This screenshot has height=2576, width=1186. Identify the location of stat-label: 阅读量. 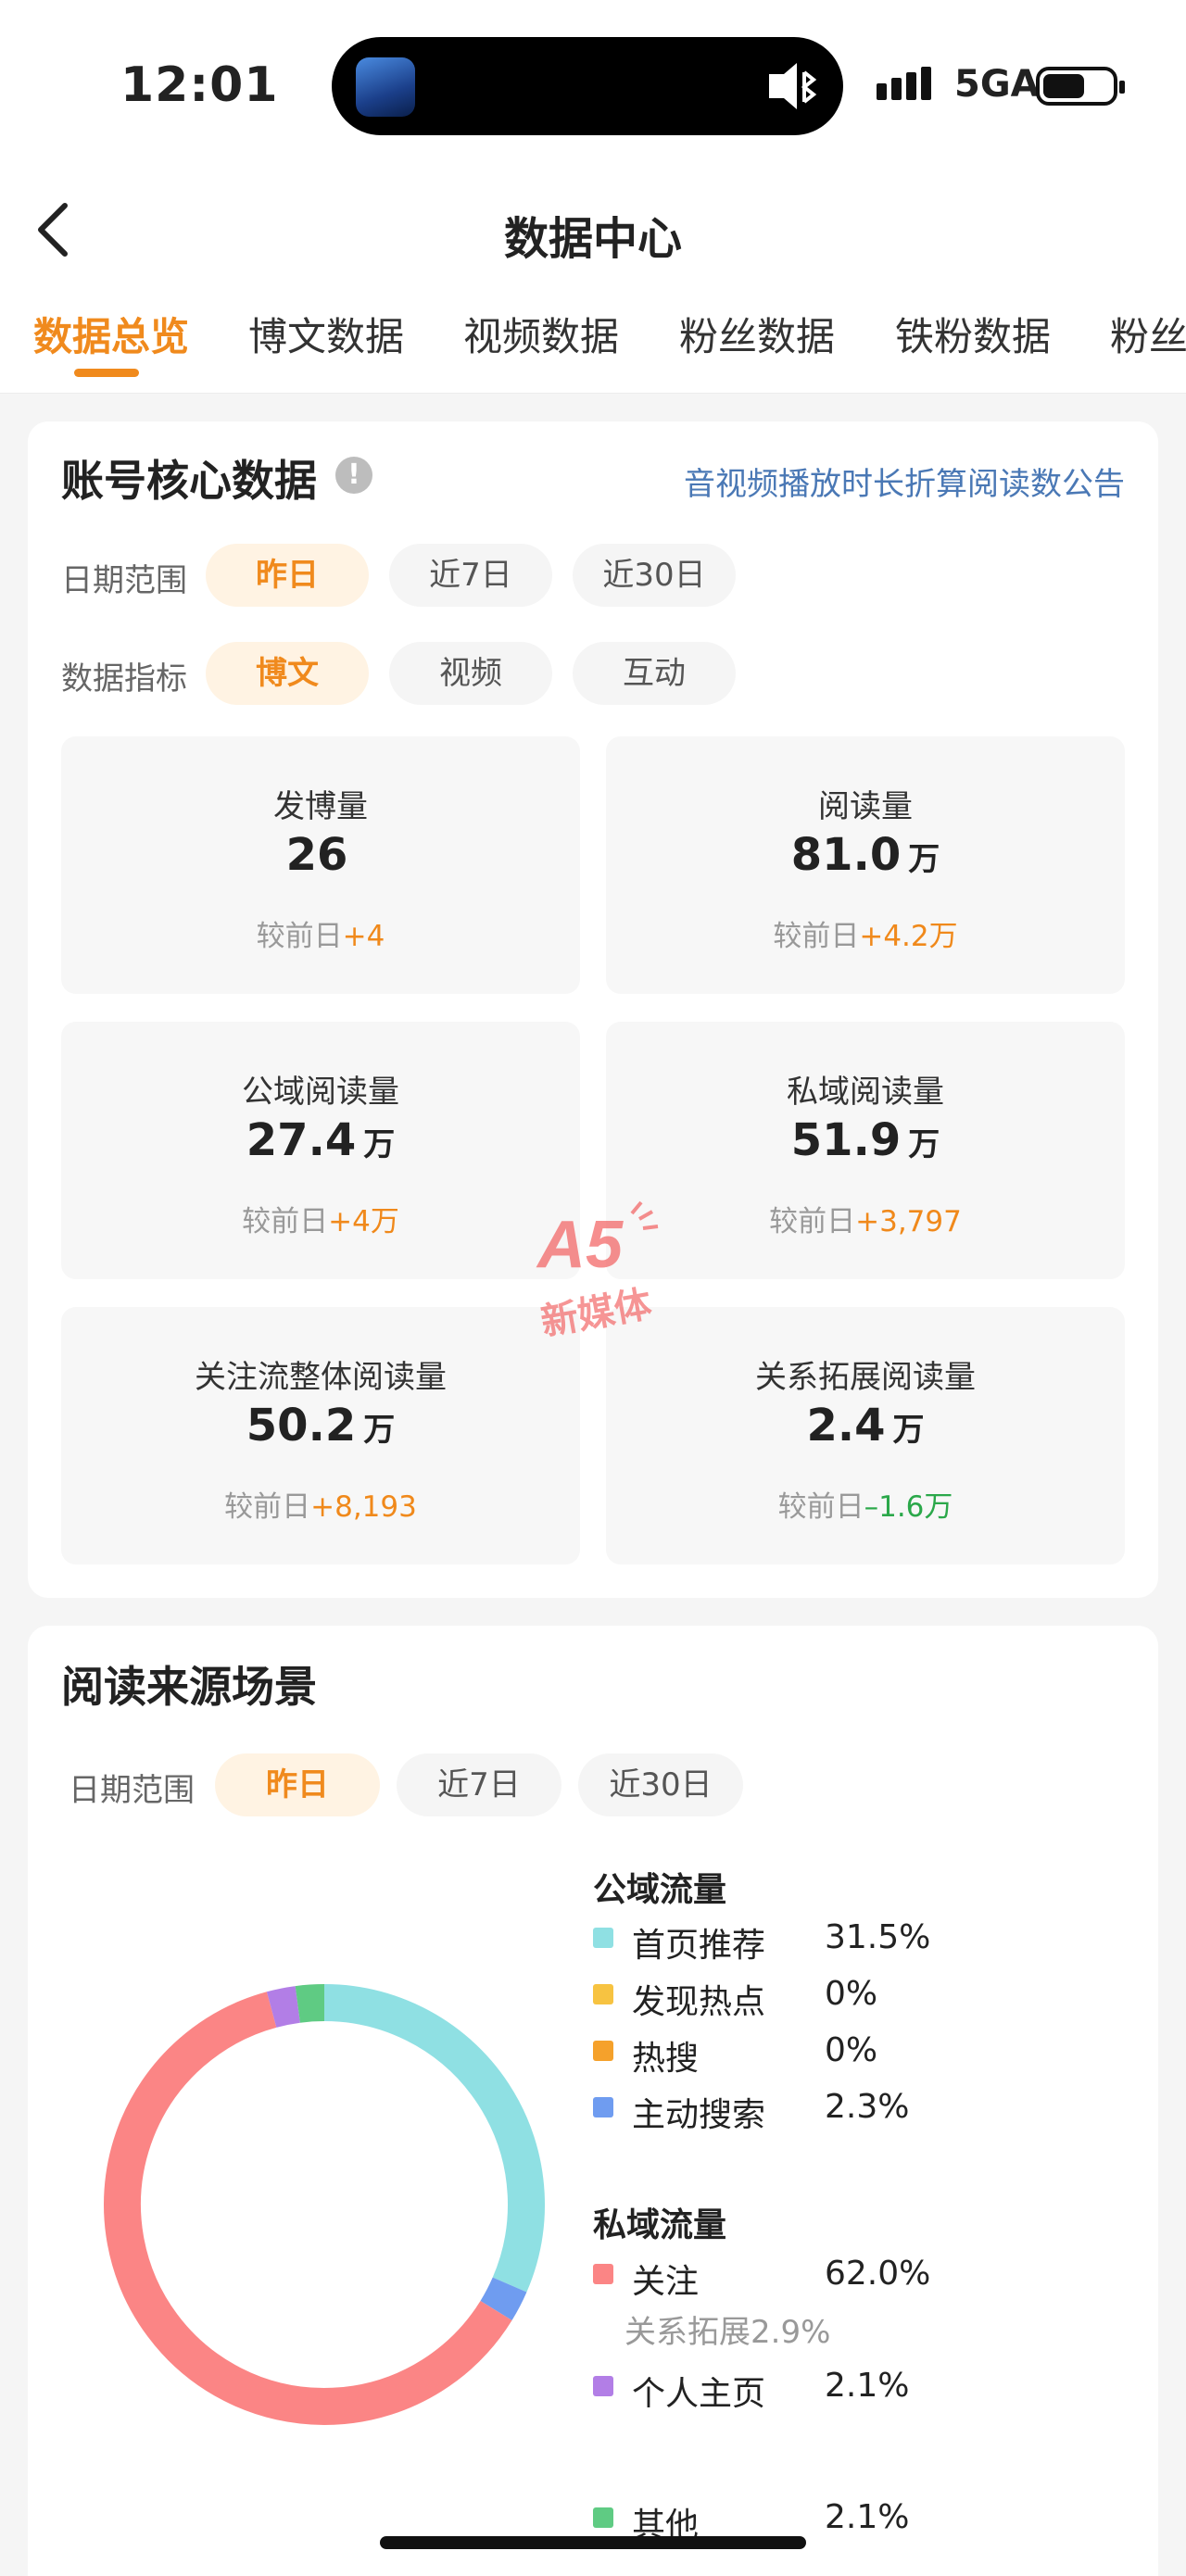
(865, 806).